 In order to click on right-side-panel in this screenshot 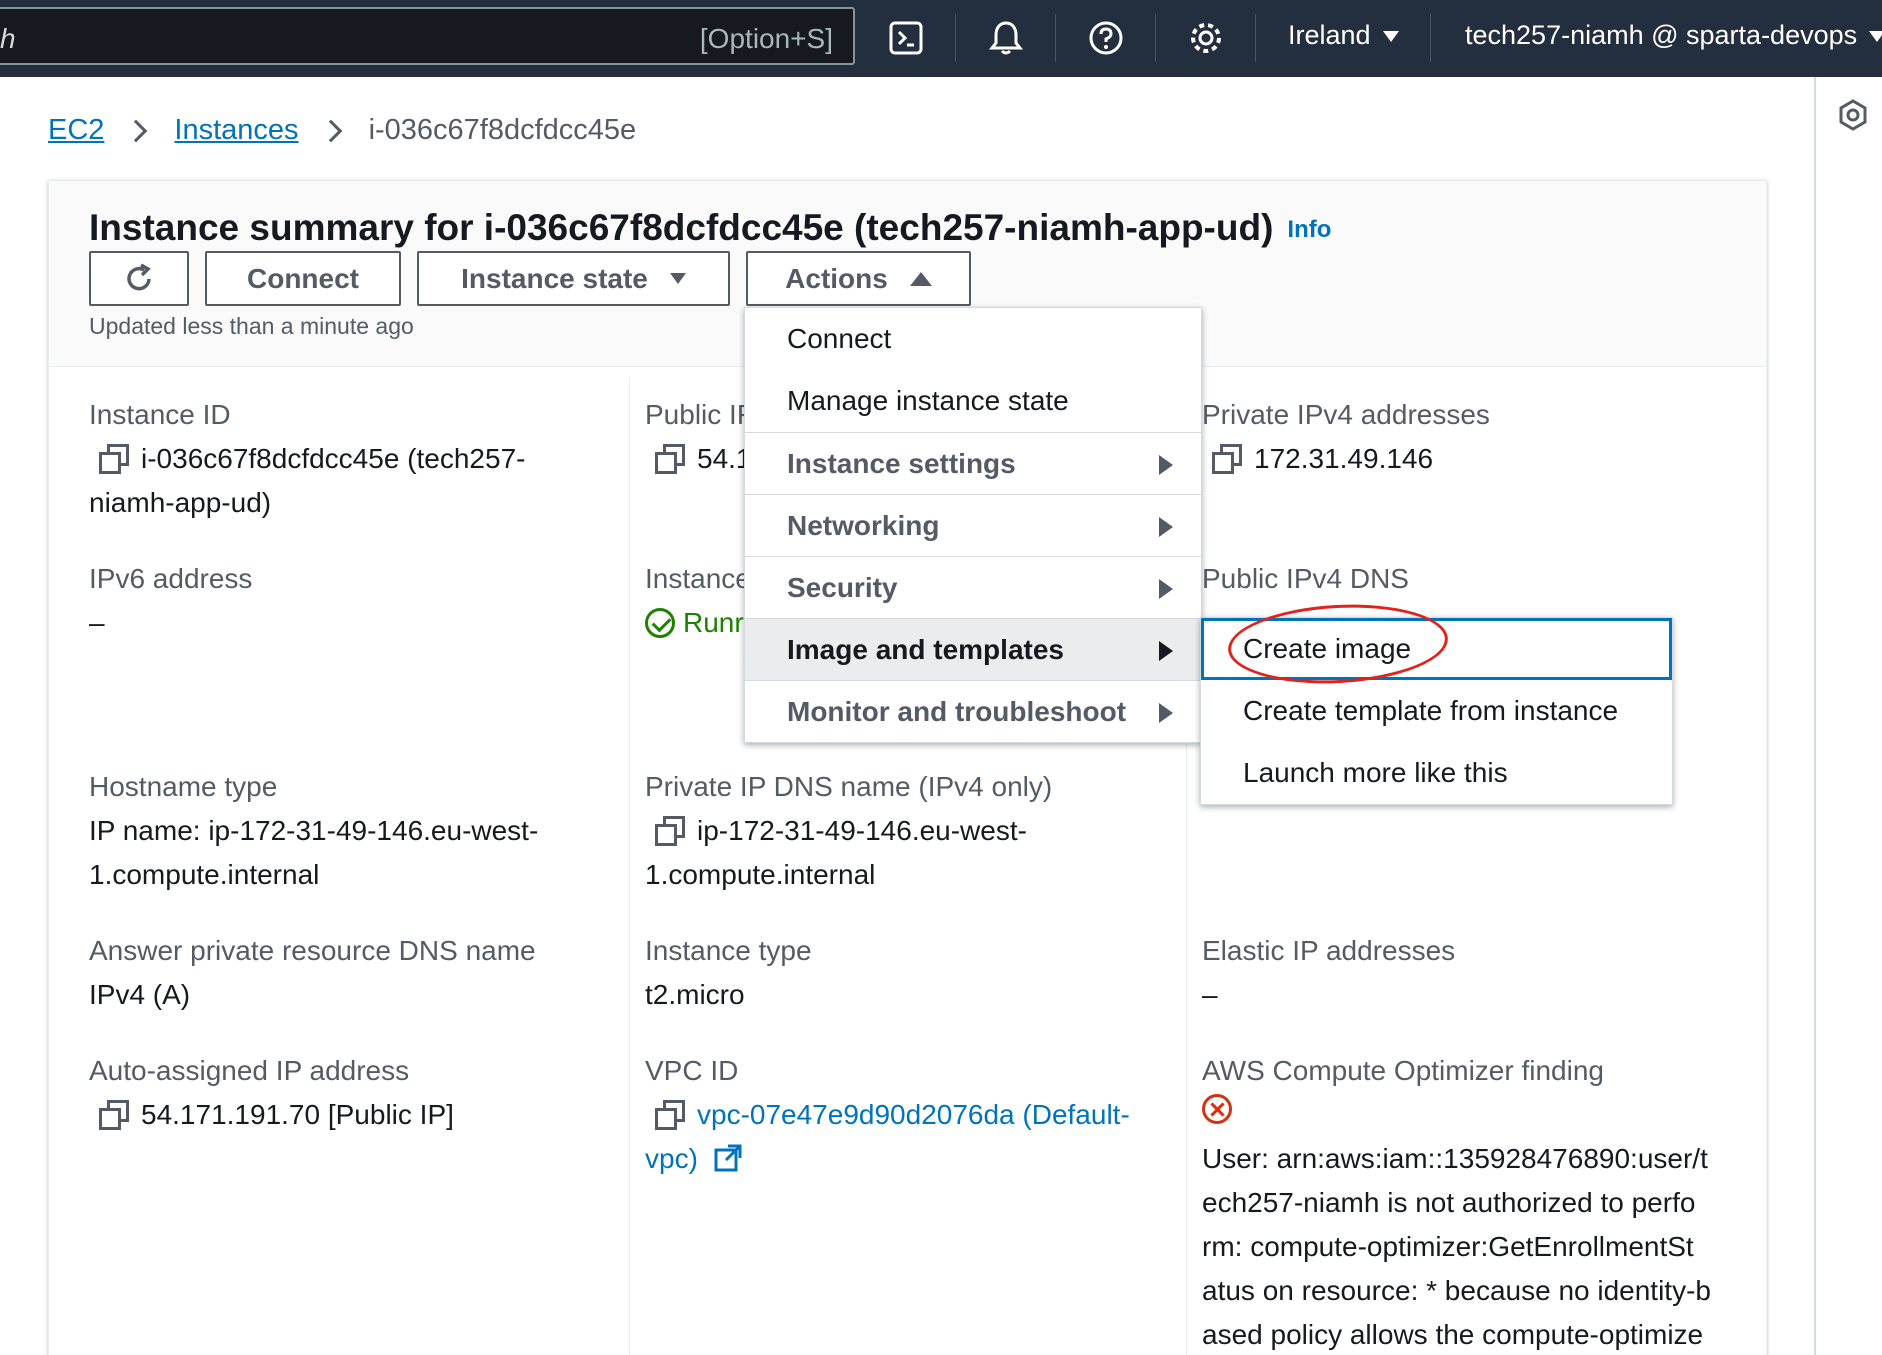, I will do `click(1848, 716)`.